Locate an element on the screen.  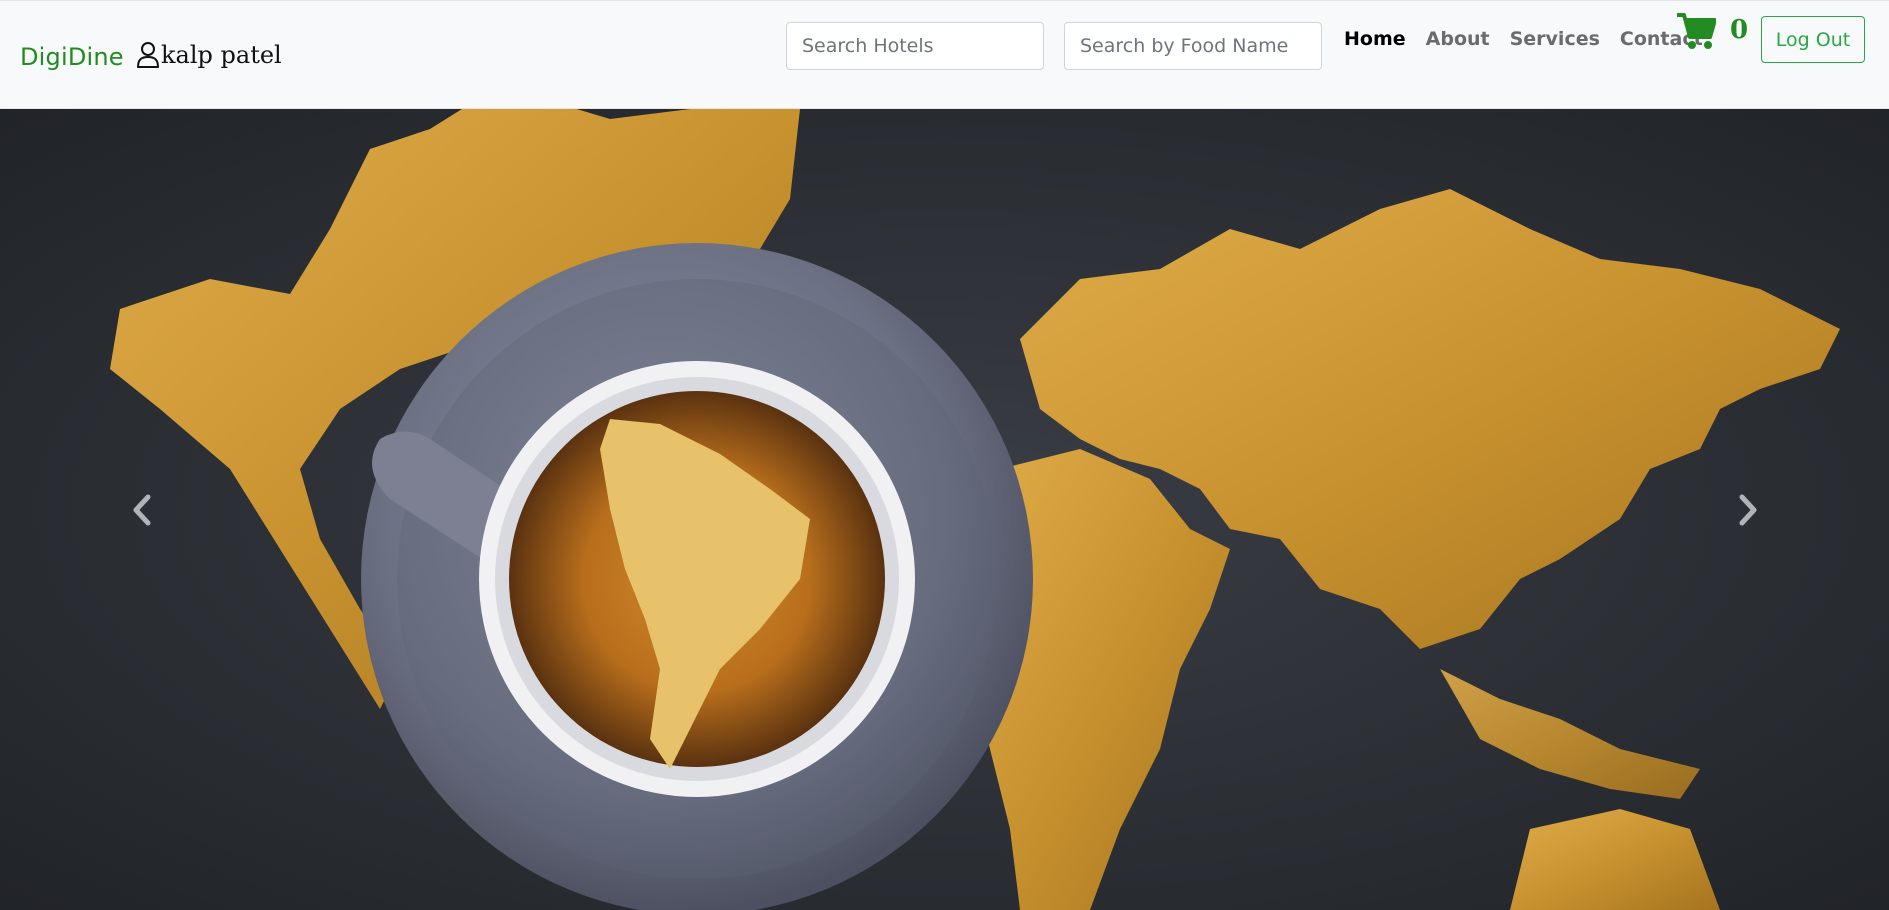
cart-button: 0 is located at coordinates (1712, 30).